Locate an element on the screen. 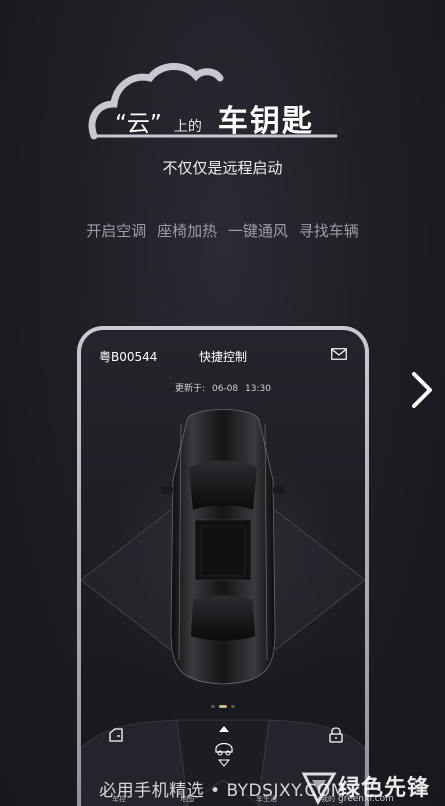 The image size is (445, 806). lock-icon is located at coordinates (336, 734).